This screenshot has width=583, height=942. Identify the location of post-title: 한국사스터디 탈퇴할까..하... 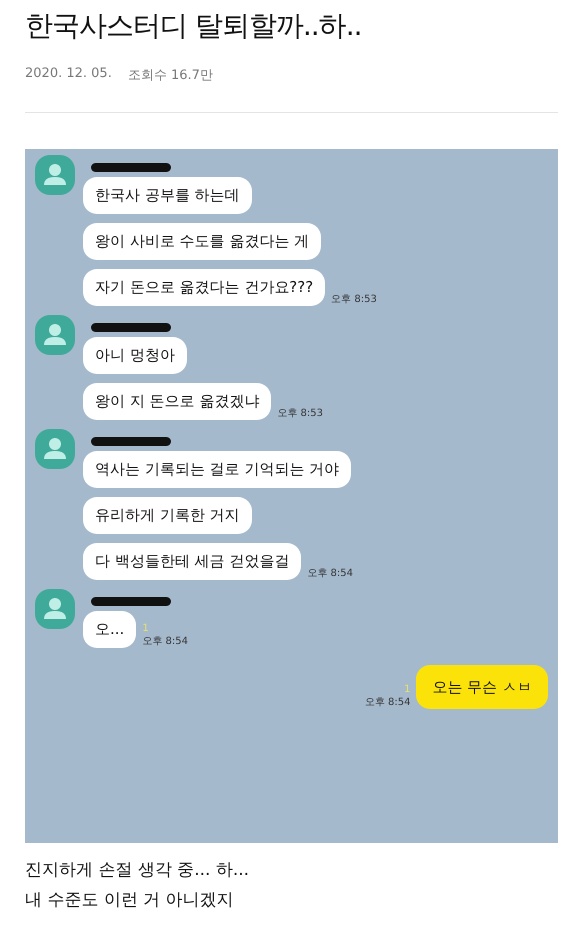
(194, 26).